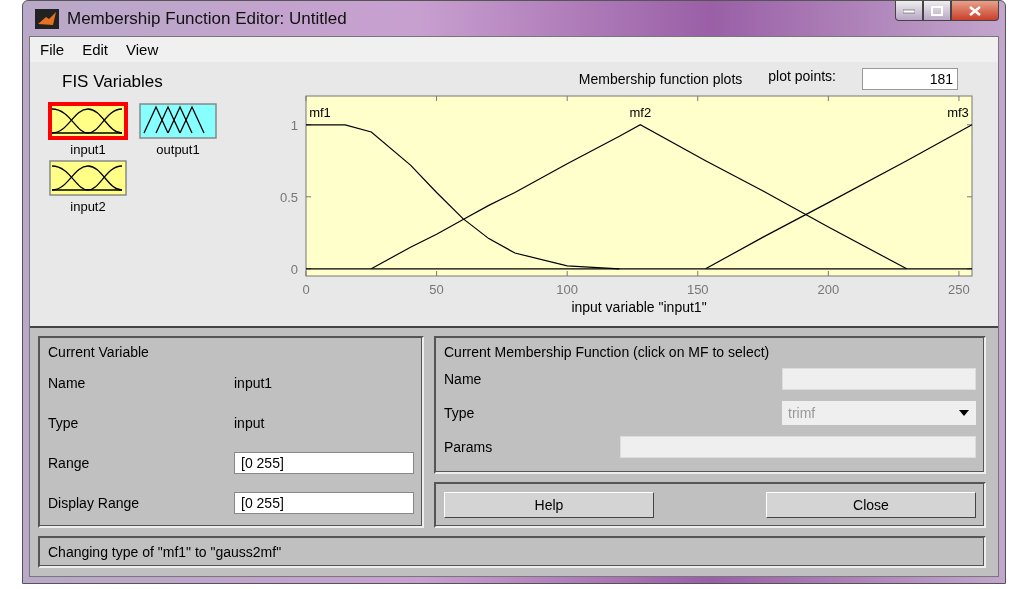 The image size is (1015, 589). Describe the element at coordinates (958, 112) in the screenshot. I see `curve-label: mf3` at that location.